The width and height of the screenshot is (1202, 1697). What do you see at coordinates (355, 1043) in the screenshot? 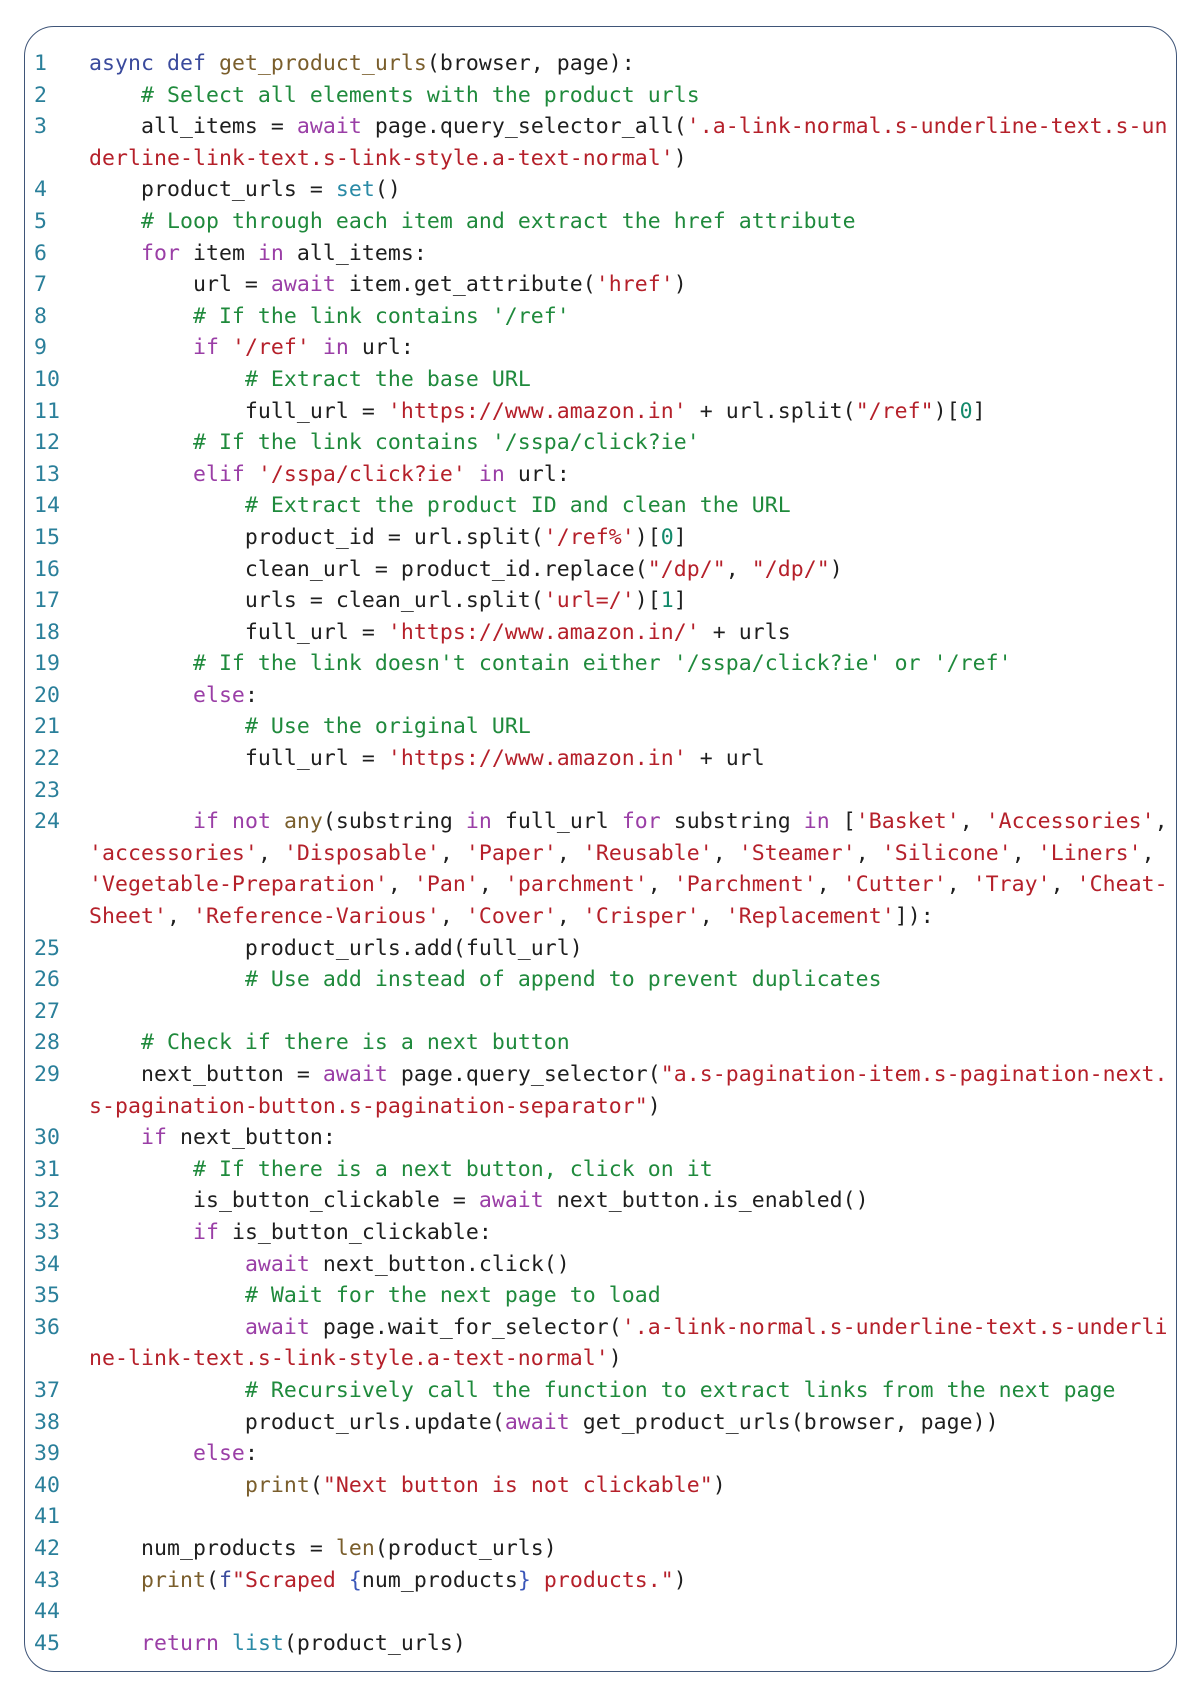
I see `comment-token: # Check if there is a next button` at bounding box center [355, 1043].